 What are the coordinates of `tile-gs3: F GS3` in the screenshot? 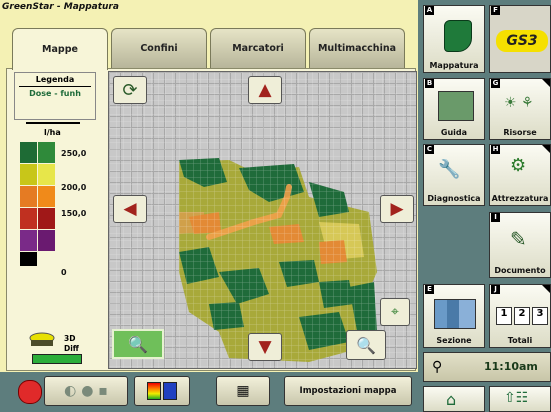 It's located at (520, 39).